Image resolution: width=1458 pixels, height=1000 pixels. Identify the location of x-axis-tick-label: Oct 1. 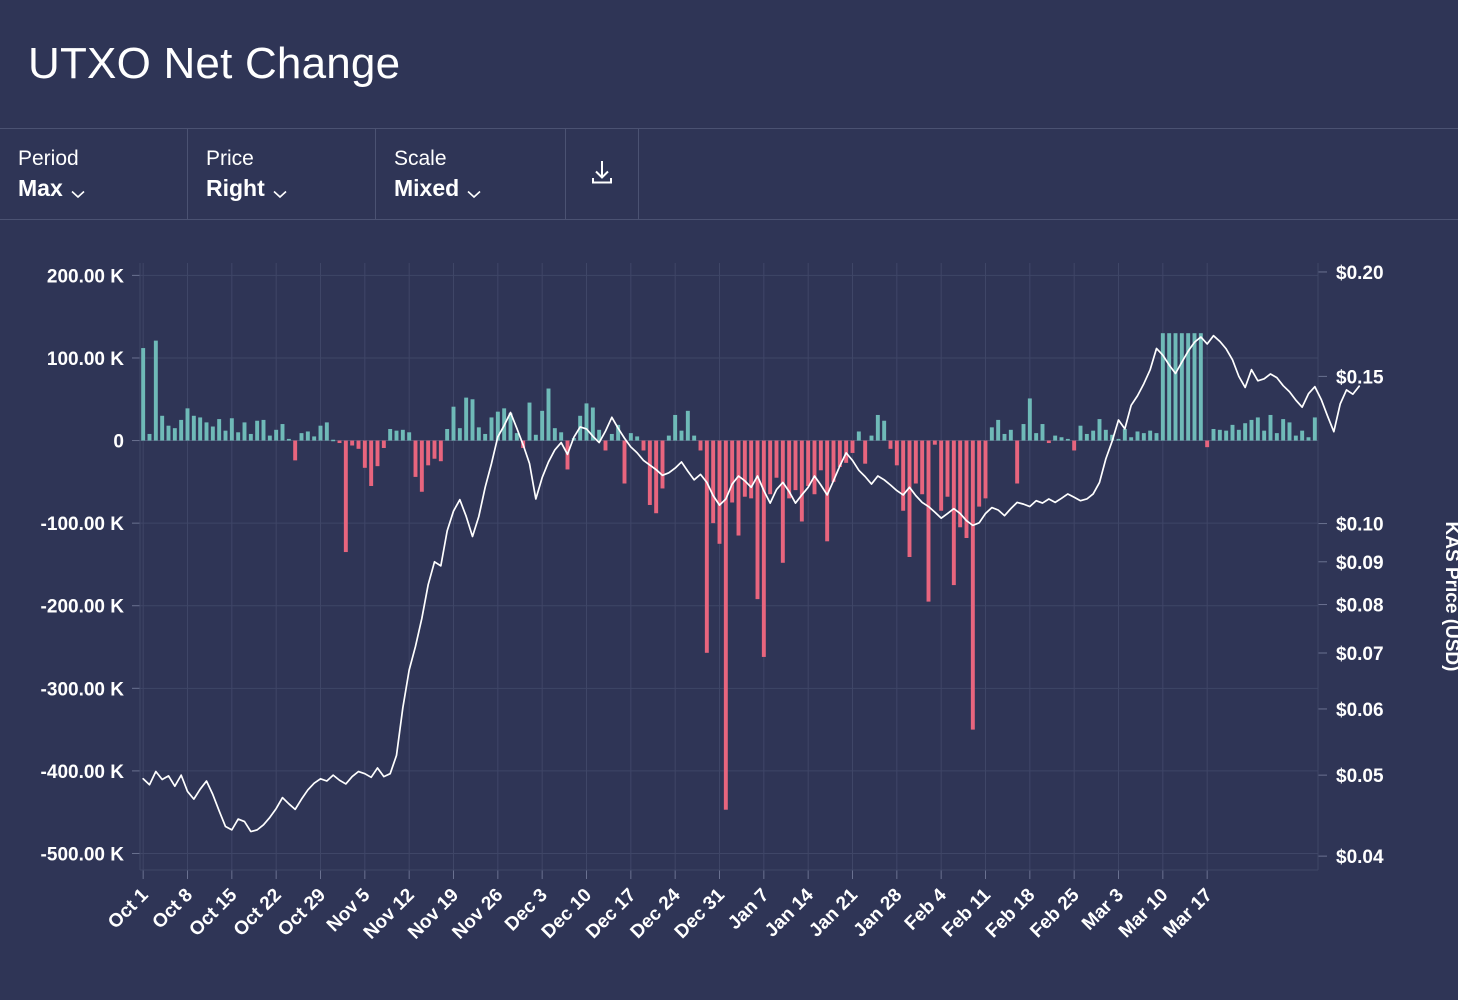
(128, 908).